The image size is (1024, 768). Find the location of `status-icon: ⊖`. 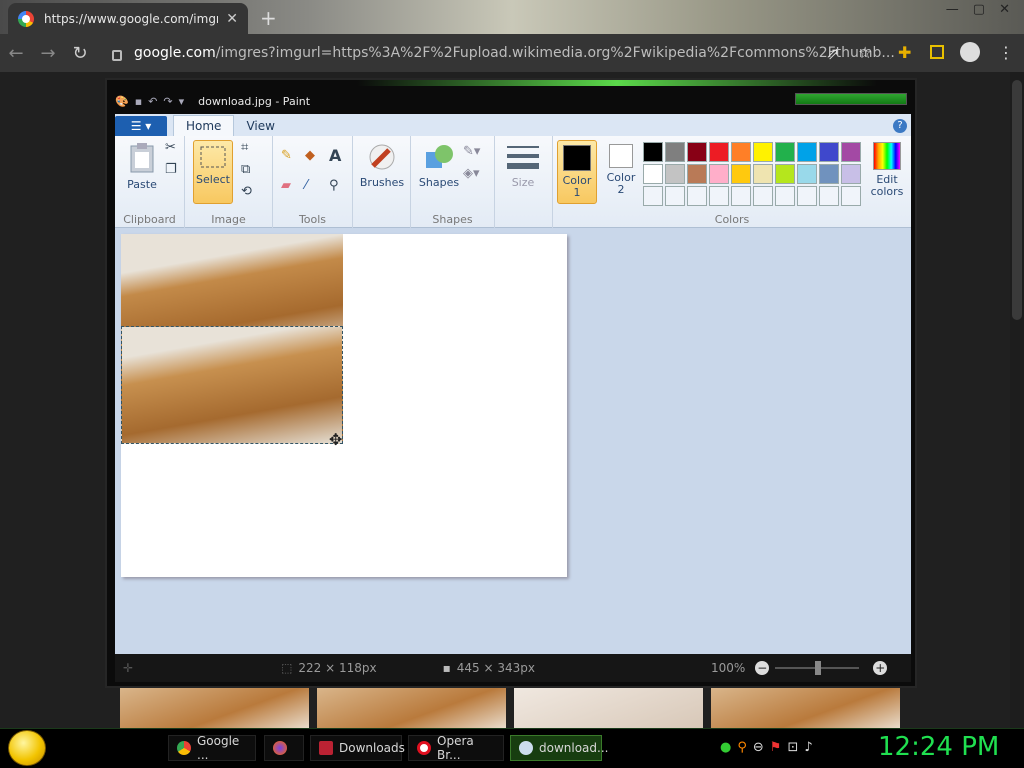

status-icon: ⊖ is located at coordinates (758, 747).